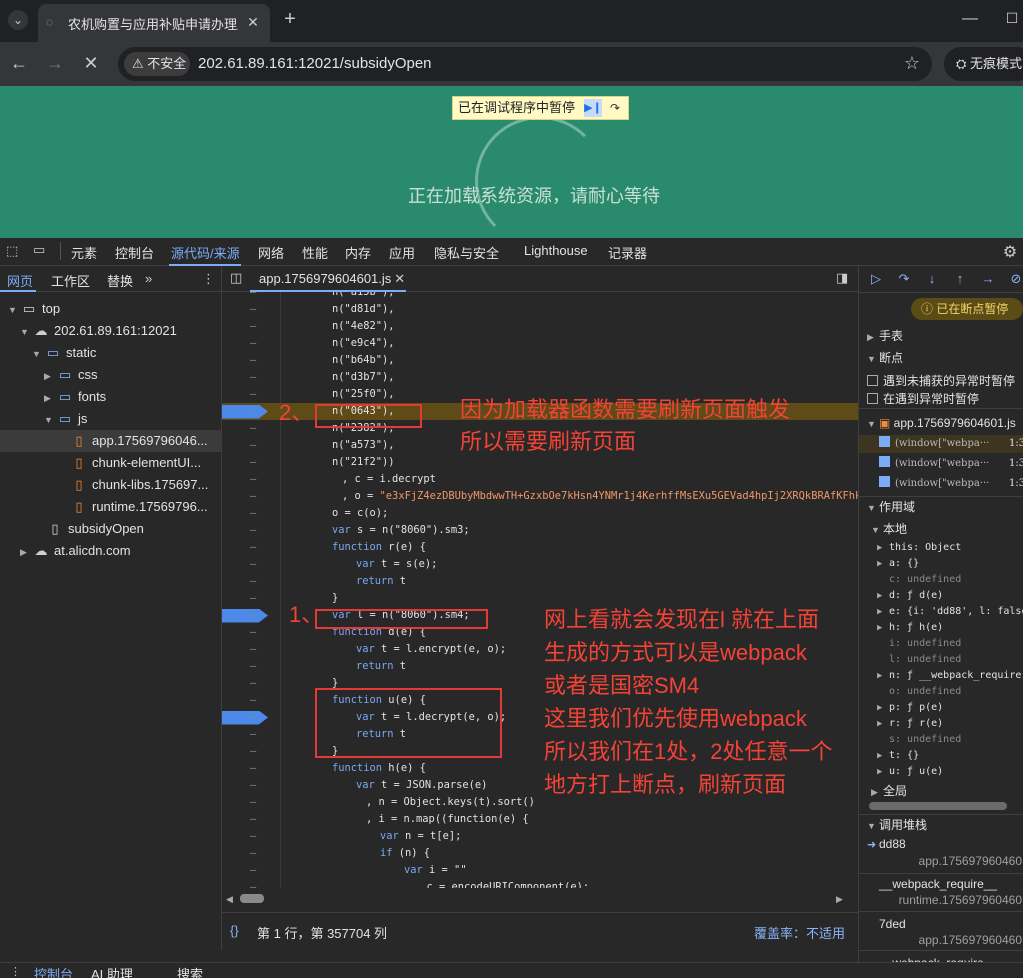  Describe the element at coordinates (941, 444) in the screenshot. I see `breakpoint-item-active: (window["webpa··· 1:3` at that location.